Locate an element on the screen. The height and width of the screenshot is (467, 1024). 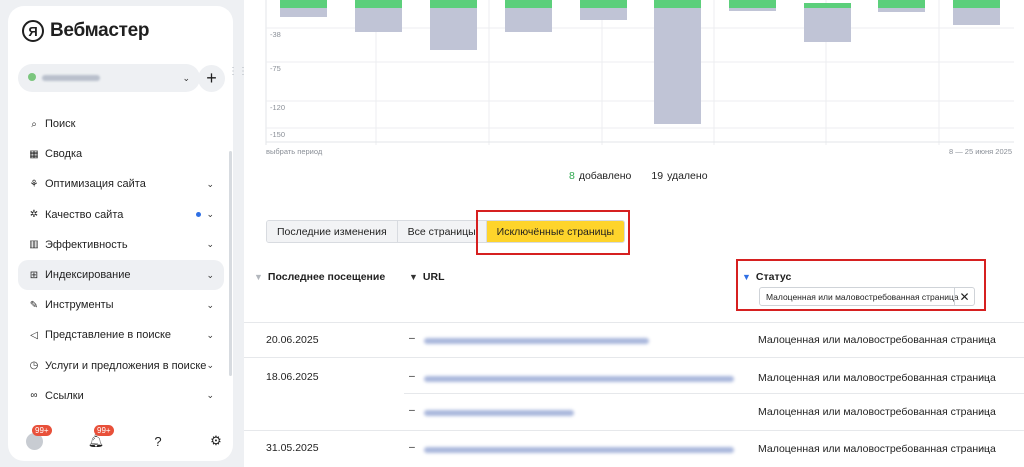
y-tick-label: -75 is located at coordinates (275, 68).